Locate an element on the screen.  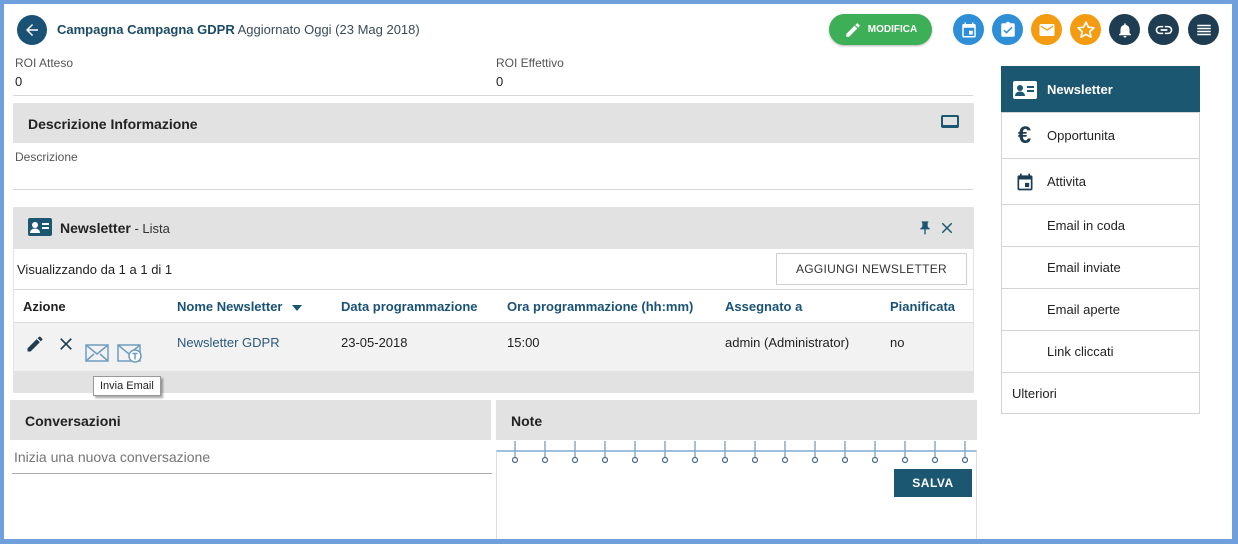
pagination-summary: Visualizzando da 1 a 1 di 1 is located at coordinates (95, 269).